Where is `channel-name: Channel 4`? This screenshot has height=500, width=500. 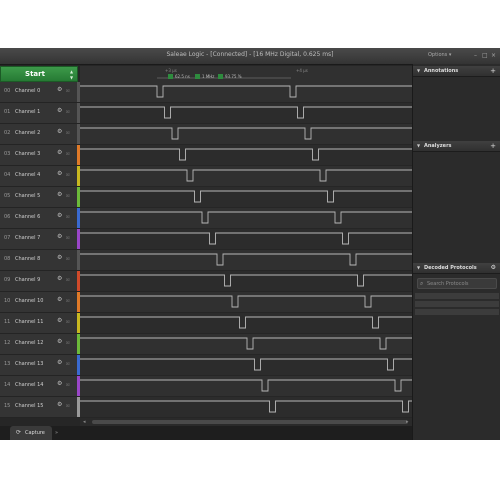 channel-name: Channel 4 is located at coordinates (27, 175).